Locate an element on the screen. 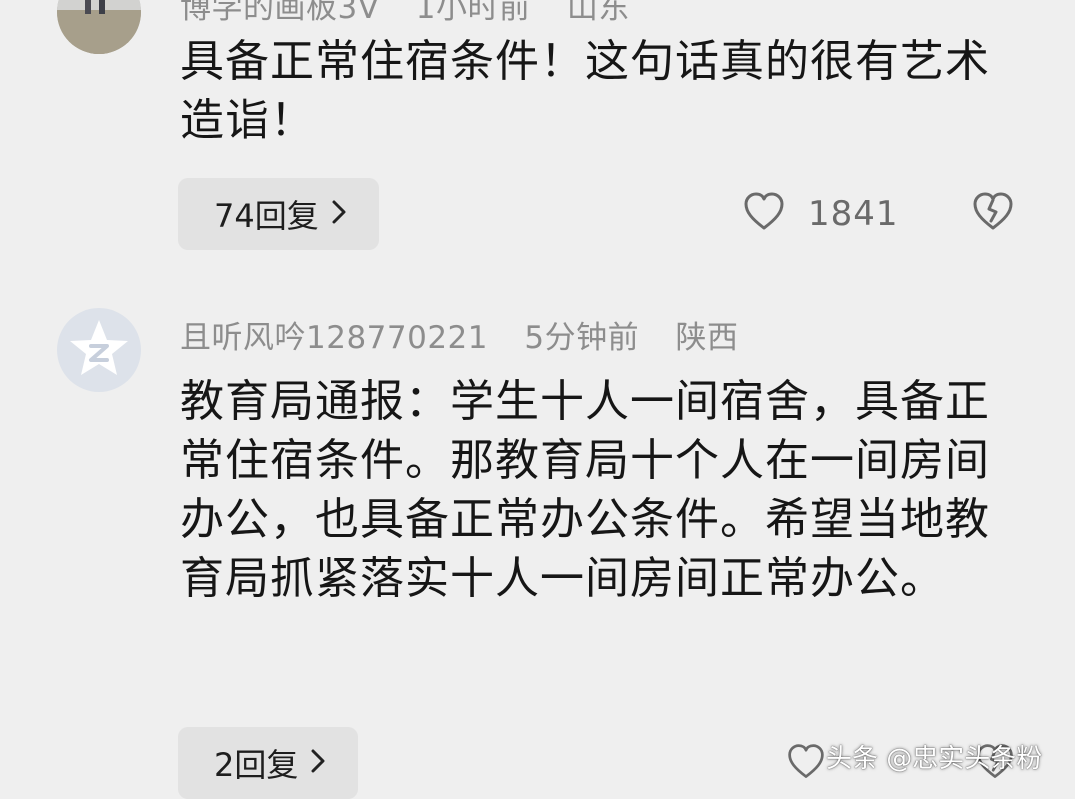 This screenshot has height=799, width=1075. avatar-photo-image is located at coordinates (99, 27).